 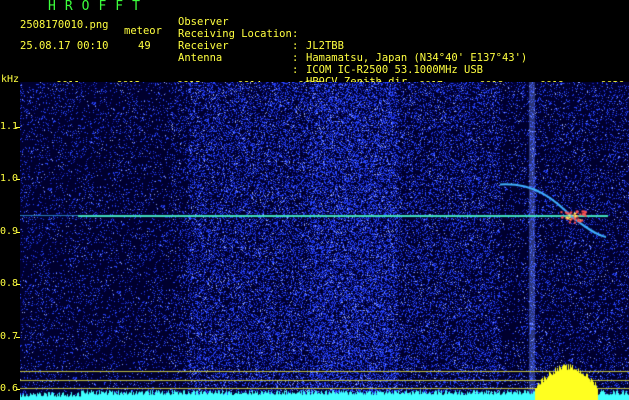 I want to click on meteor-label: meteor, so click(x=143, y=31).